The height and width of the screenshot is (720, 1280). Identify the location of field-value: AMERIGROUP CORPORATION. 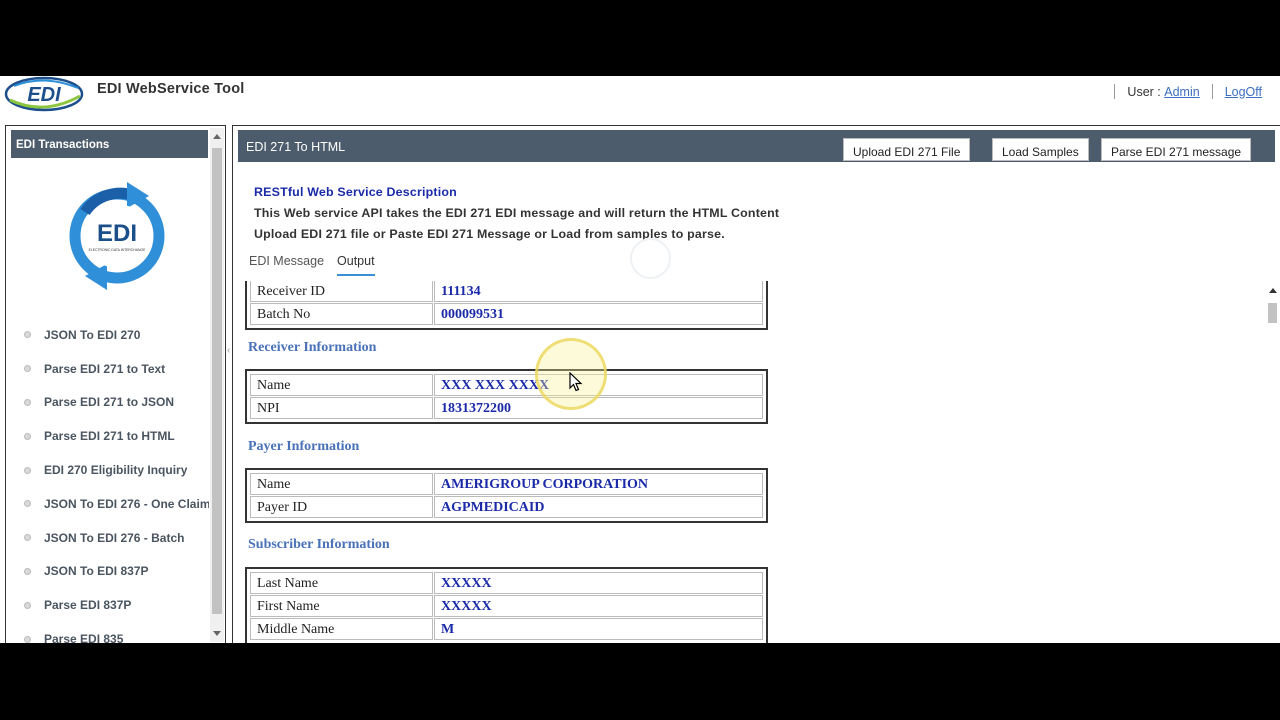
(598, 484).